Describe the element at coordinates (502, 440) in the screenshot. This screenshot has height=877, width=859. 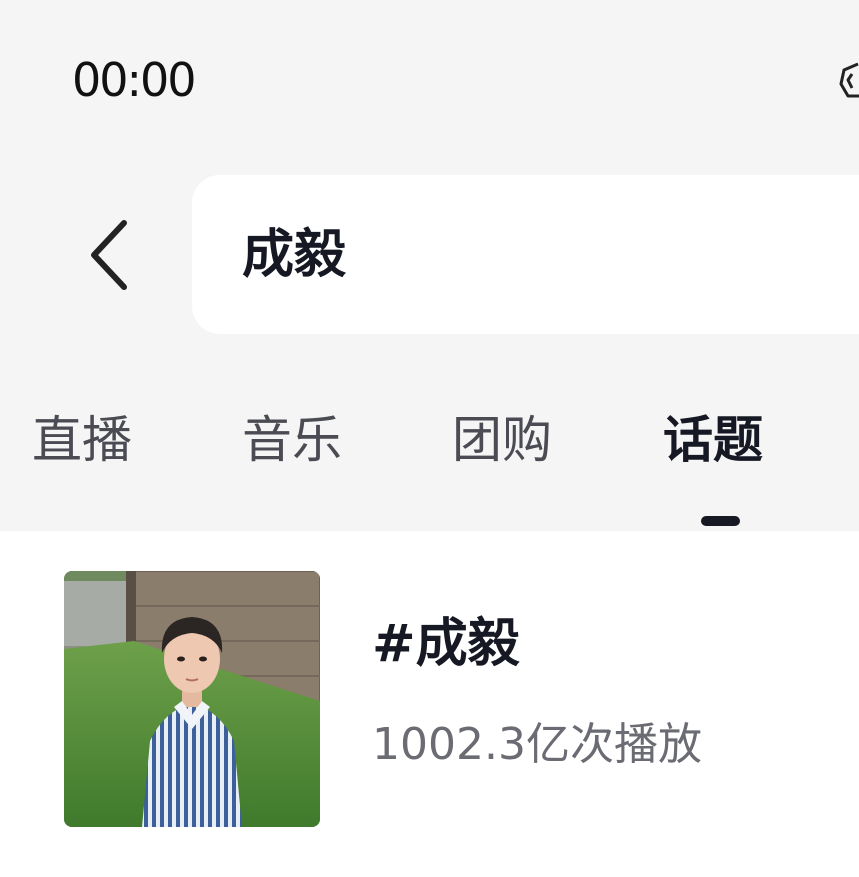
I see `tab-group-buy: 团购` at that location.